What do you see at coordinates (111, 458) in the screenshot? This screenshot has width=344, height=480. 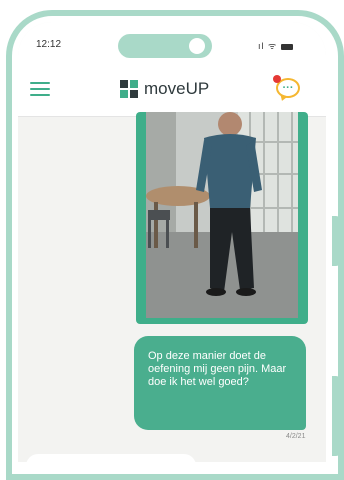 I see `incoming-message-bubble` at bounding box center [111, 458].